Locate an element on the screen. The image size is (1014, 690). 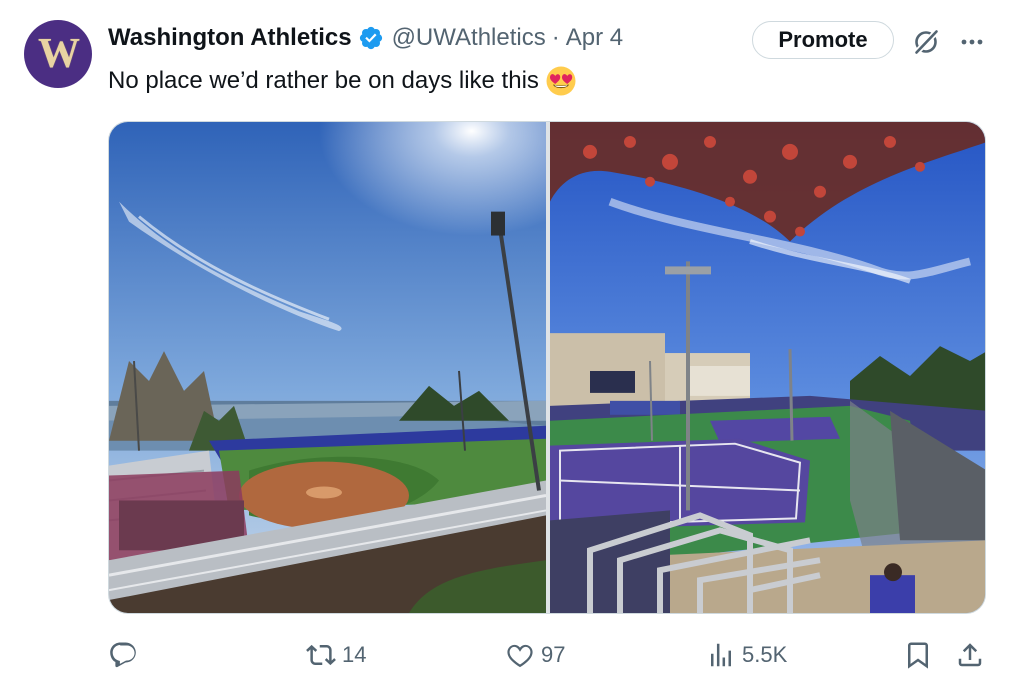
share-action is located at coordinates (970, 655).